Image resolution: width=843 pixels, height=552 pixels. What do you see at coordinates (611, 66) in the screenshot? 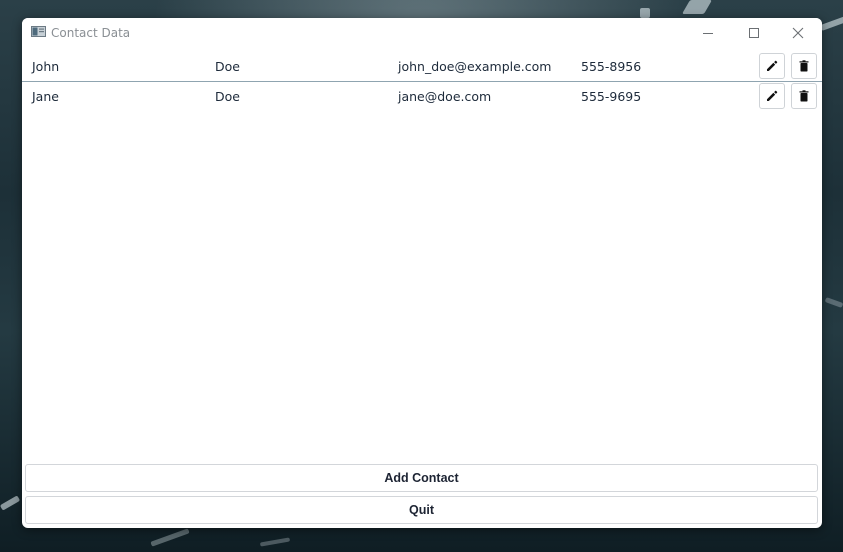
I see `contact-phone: 555-8956` at bounding box center [611, 66].